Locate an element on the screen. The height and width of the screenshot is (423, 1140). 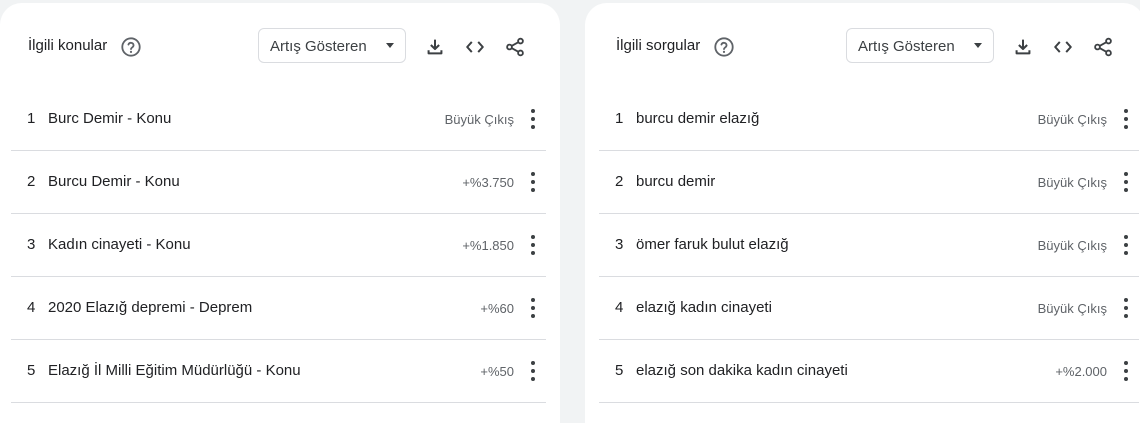
row-label: Kadın cinayeti - Konu is located at coordinates (119, 244).